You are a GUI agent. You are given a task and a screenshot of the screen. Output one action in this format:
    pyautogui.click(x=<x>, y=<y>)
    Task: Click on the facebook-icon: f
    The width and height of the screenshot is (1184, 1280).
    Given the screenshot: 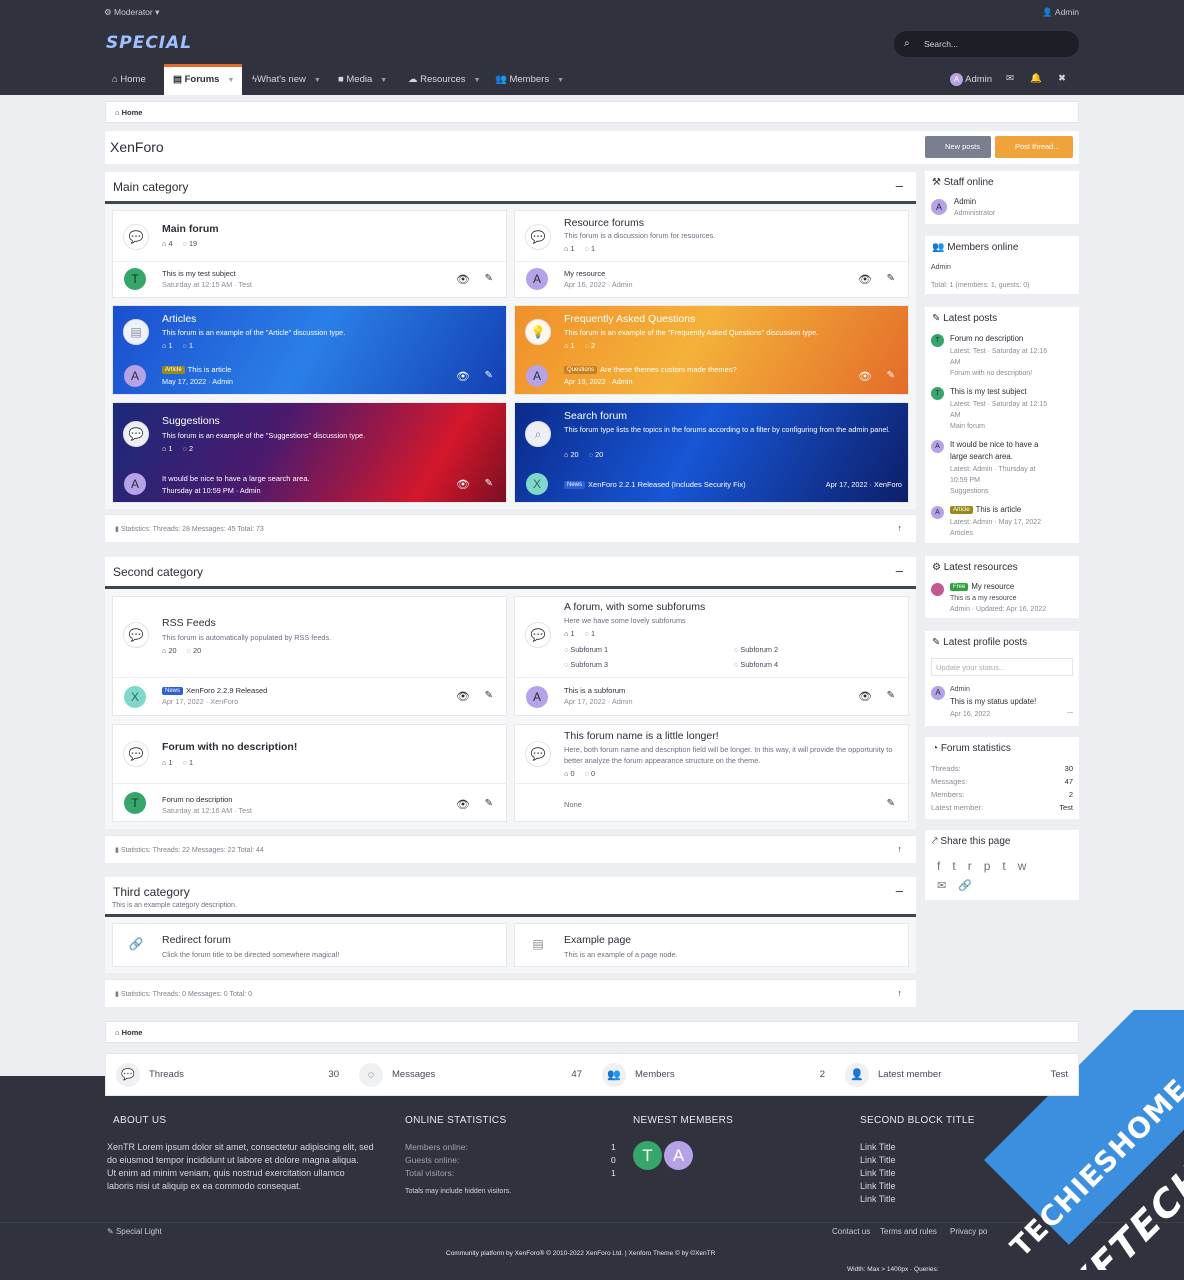 What is the action you would take?
    pyautogui.click(x=944, y=866)
    